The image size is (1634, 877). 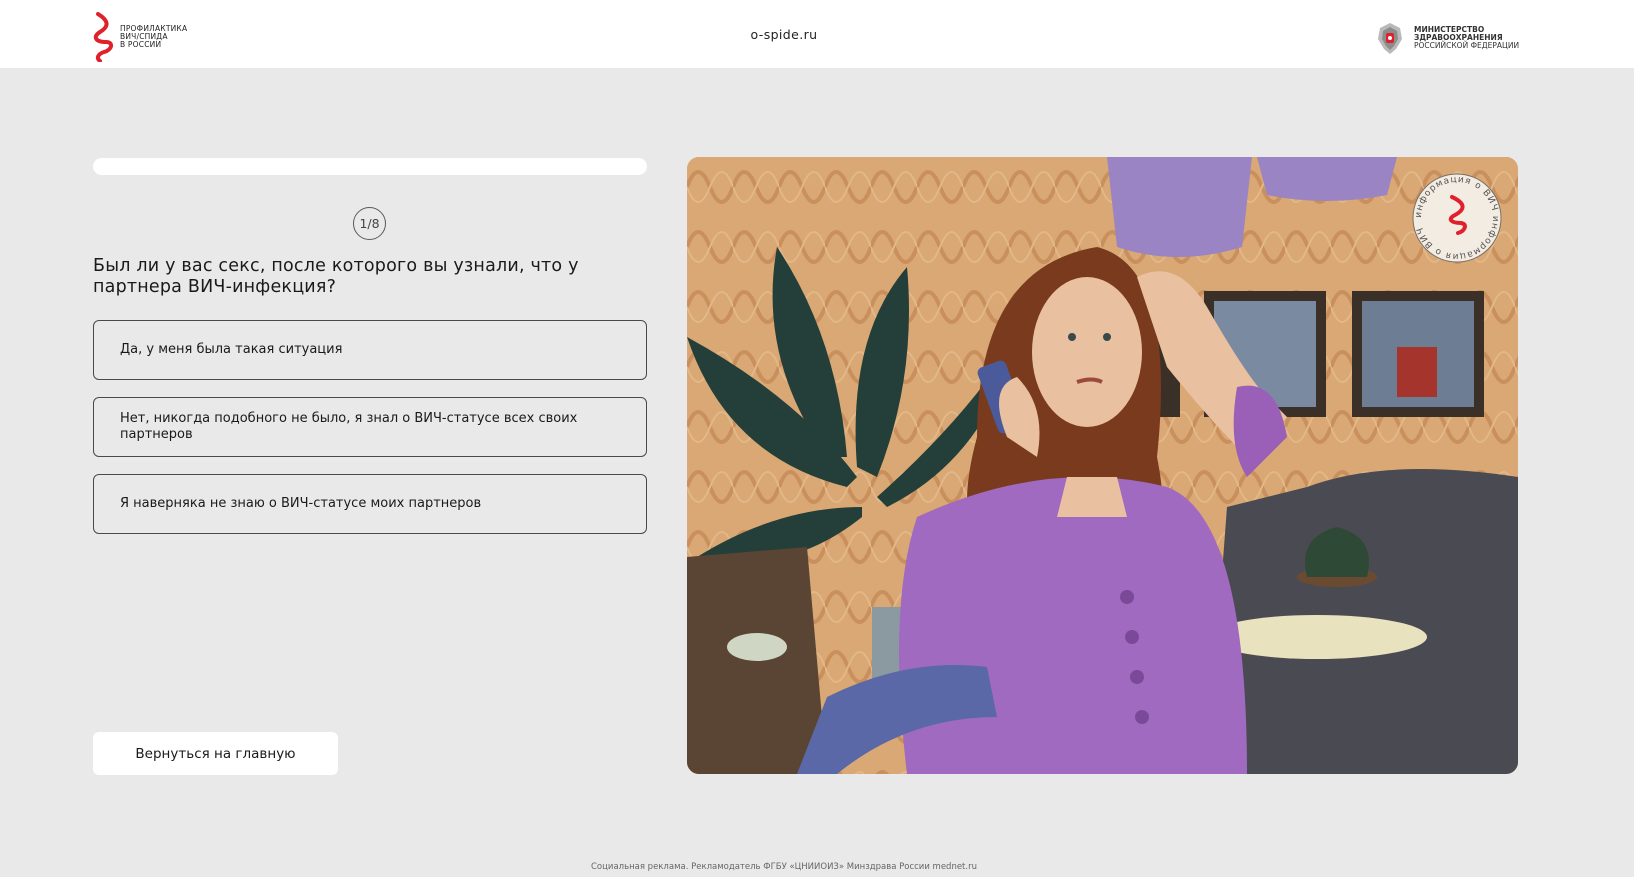 I want to click on coat-of-arms-icon, so click(x=1390, y=38).